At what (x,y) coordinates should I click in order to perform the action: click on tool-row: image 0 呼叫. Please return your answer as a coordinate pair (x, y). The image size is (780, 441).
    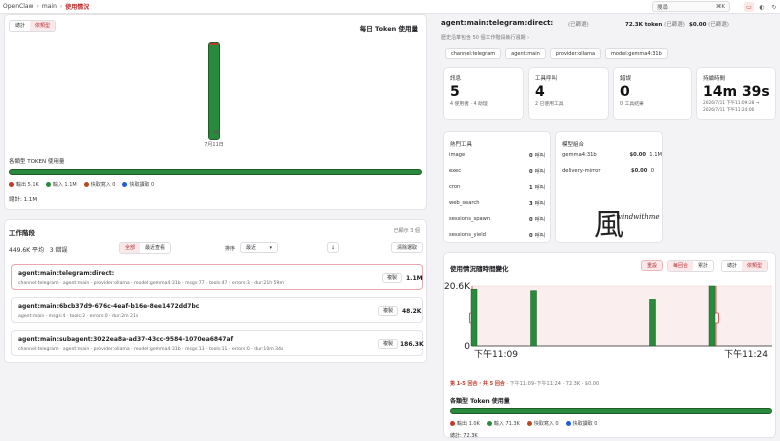
    Looking at the image, I should click on (497, 155).